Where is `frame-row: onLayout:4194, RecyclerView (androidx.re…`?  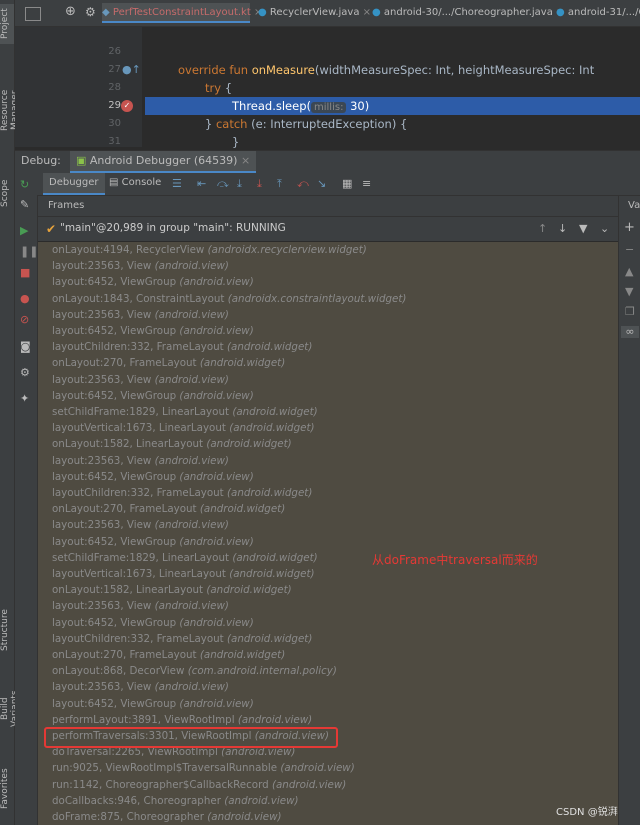 frame-row: onLayout:4194, RecyclerView (androidx.re… is located at coordinates (209, 250).